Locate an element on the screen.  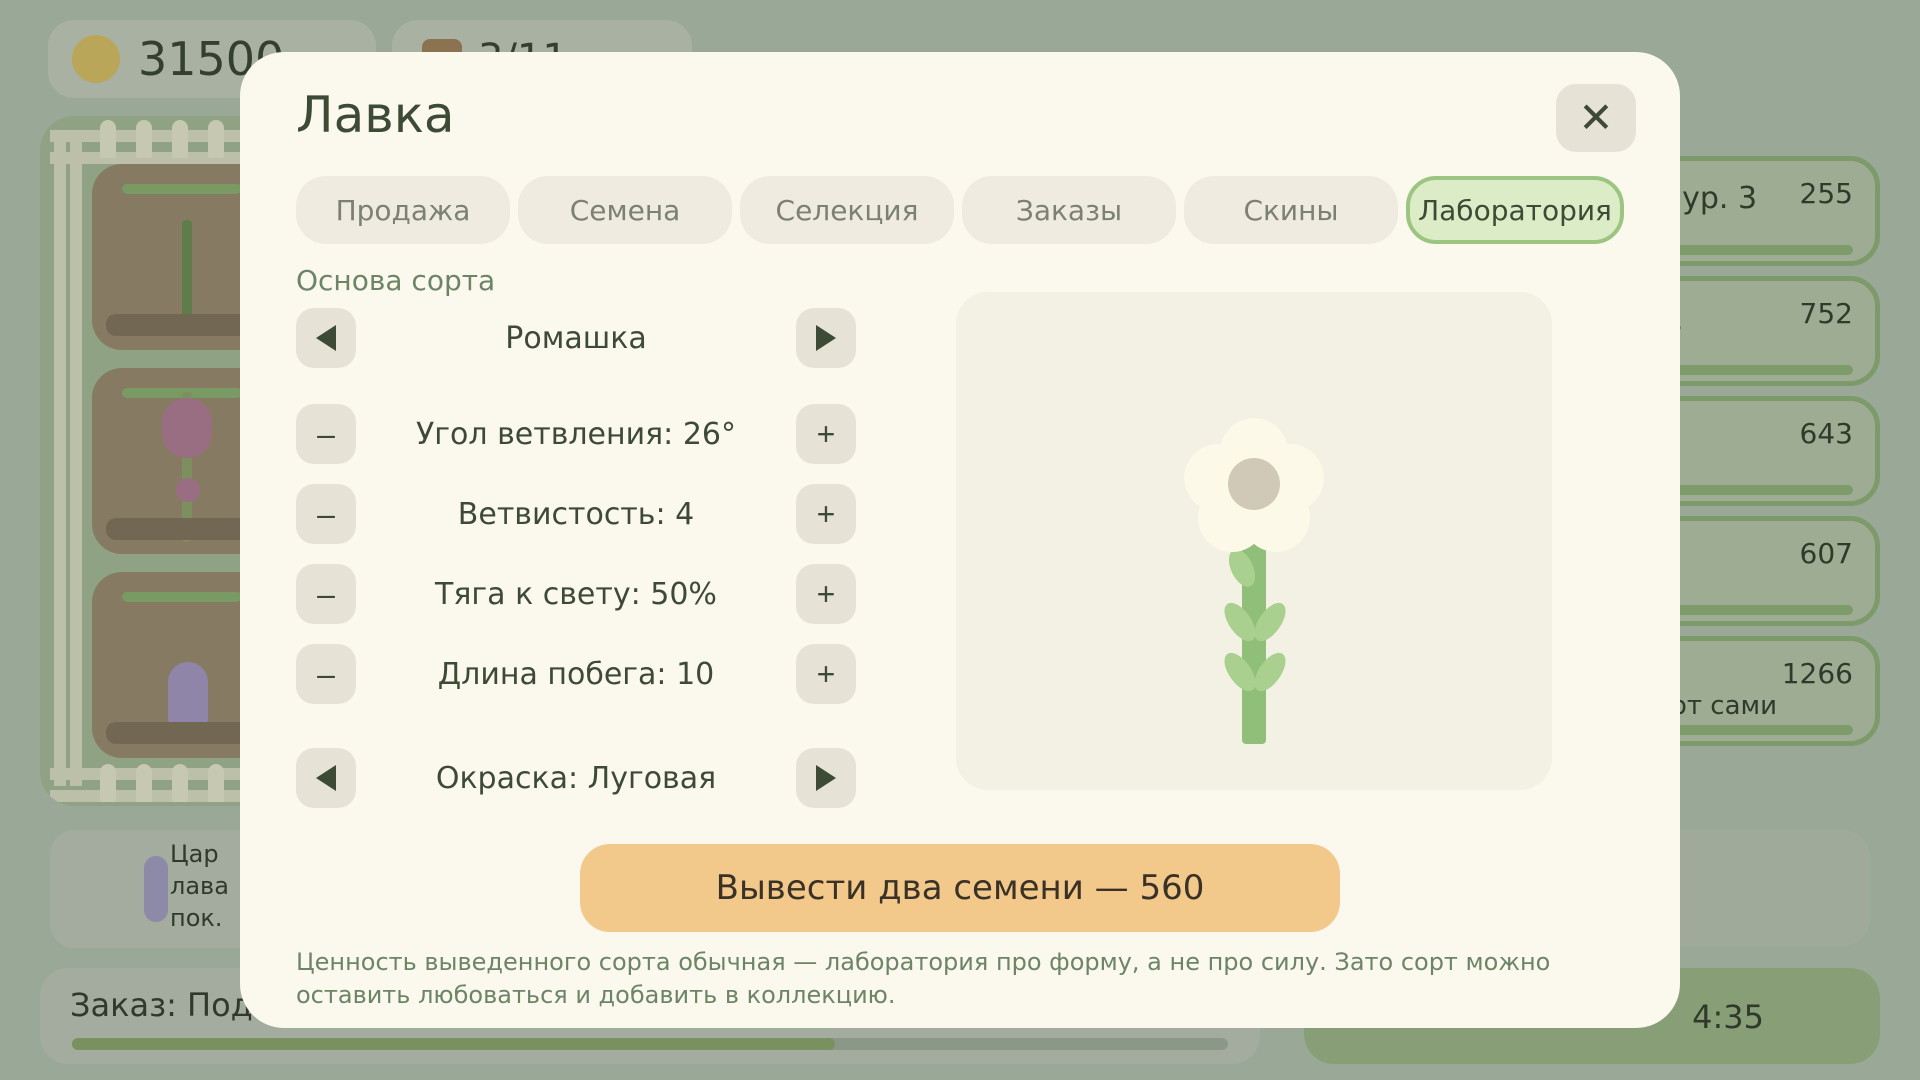
tab-seeds: Семена is located at coordinates (625, 210).